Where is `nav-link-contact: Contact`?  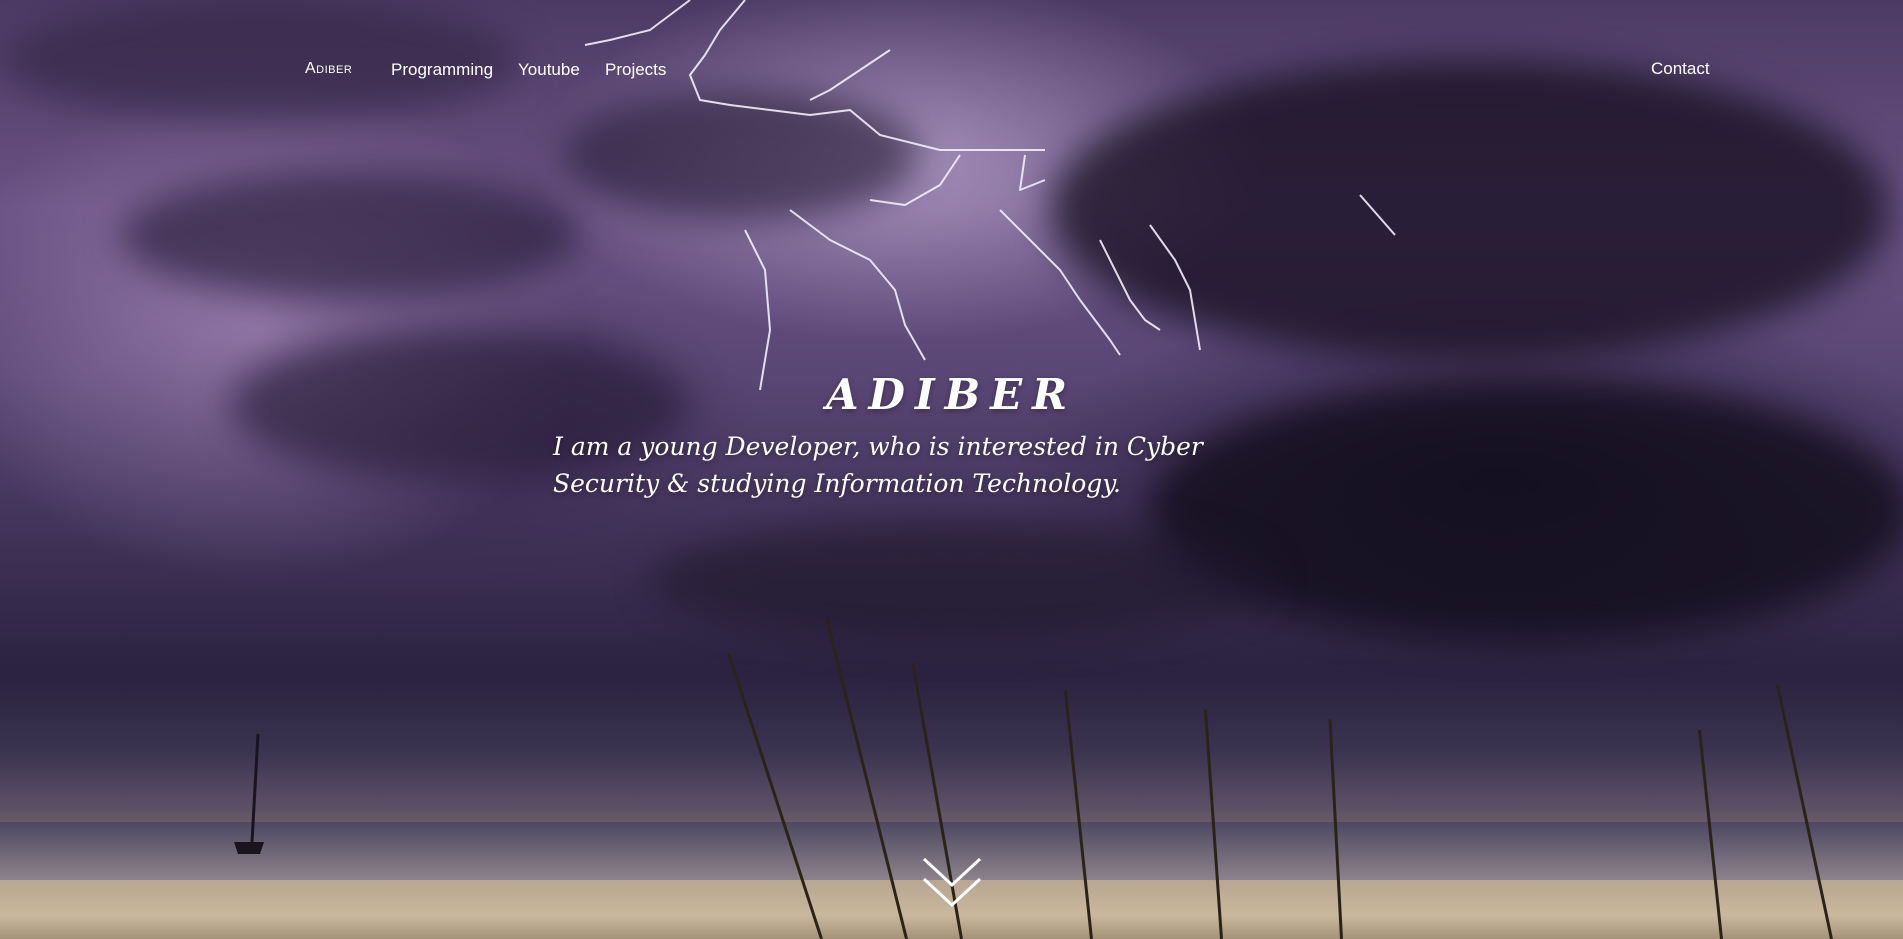
nav-link-contact: Contact is located at coordinates (1680, 69).